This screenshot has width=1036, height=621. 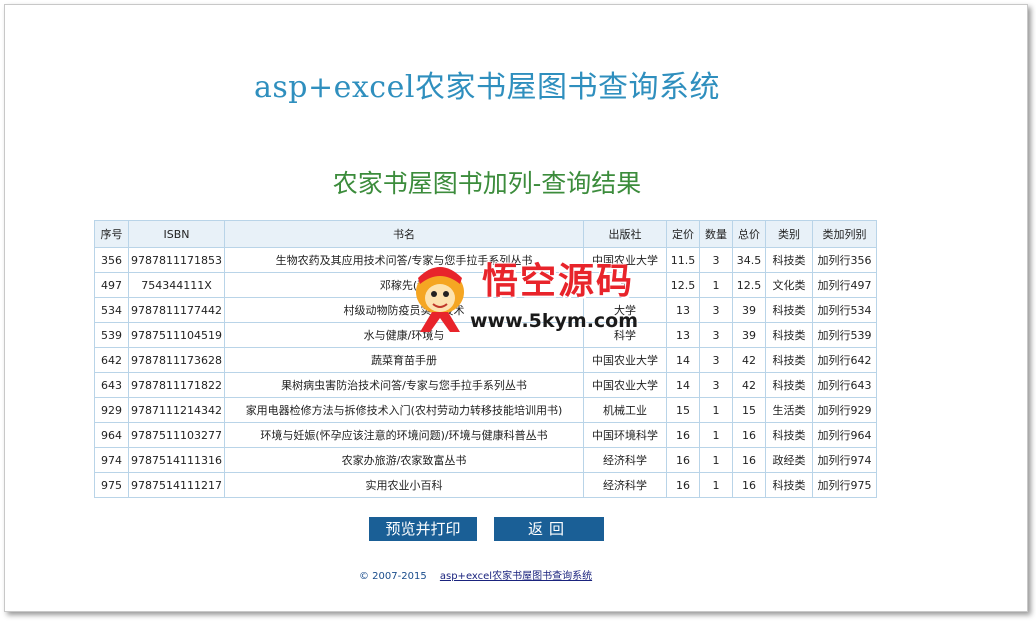 What do you see at coordinates (403, 435) in the screenshot?
I see `table-cell: 环境与妊娠(怀孕应该注意的环境问题)/环境与健康科普丛书` at bounding box center [403, 435].